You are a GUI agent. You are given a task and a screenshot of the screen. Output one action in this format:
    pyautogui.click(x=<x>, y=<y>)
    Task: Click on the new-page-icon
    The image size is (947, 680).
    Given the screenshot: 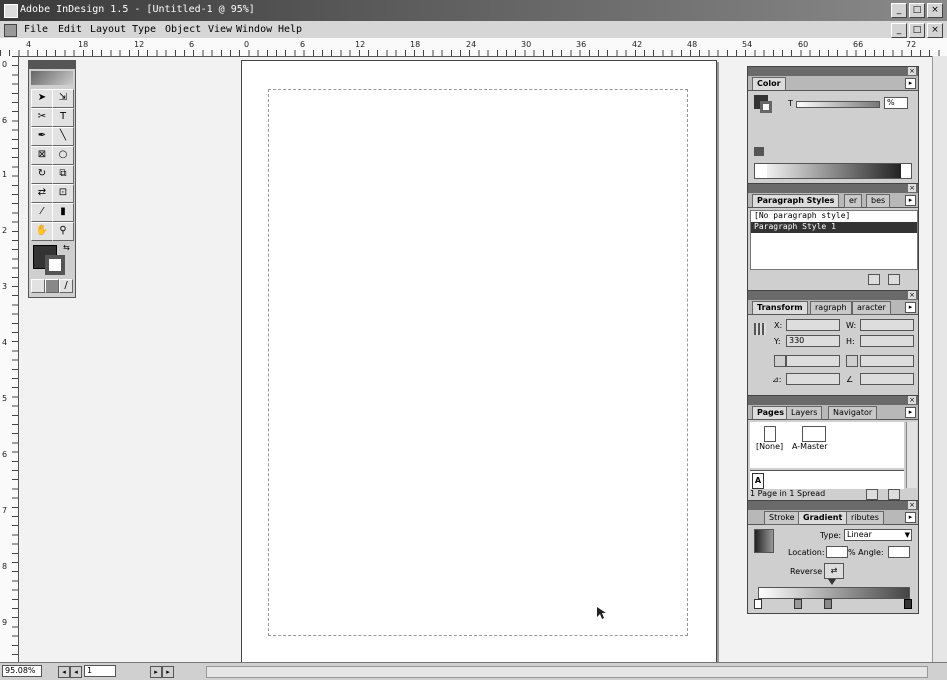 What is the action you would take?
    pyautogui.click(x=872, y=494)
    